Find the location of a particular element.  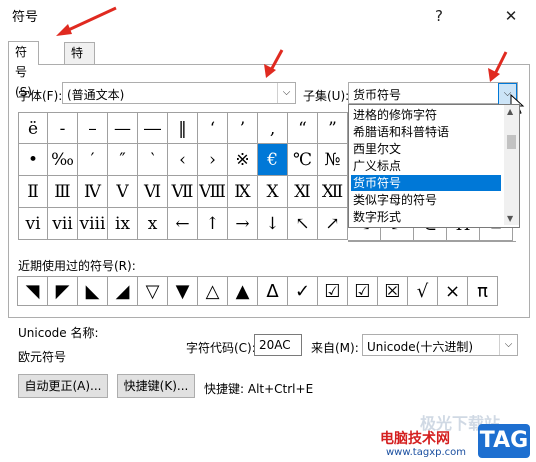

symbol-cell: ⅷ is located at coordinates (93, 224).